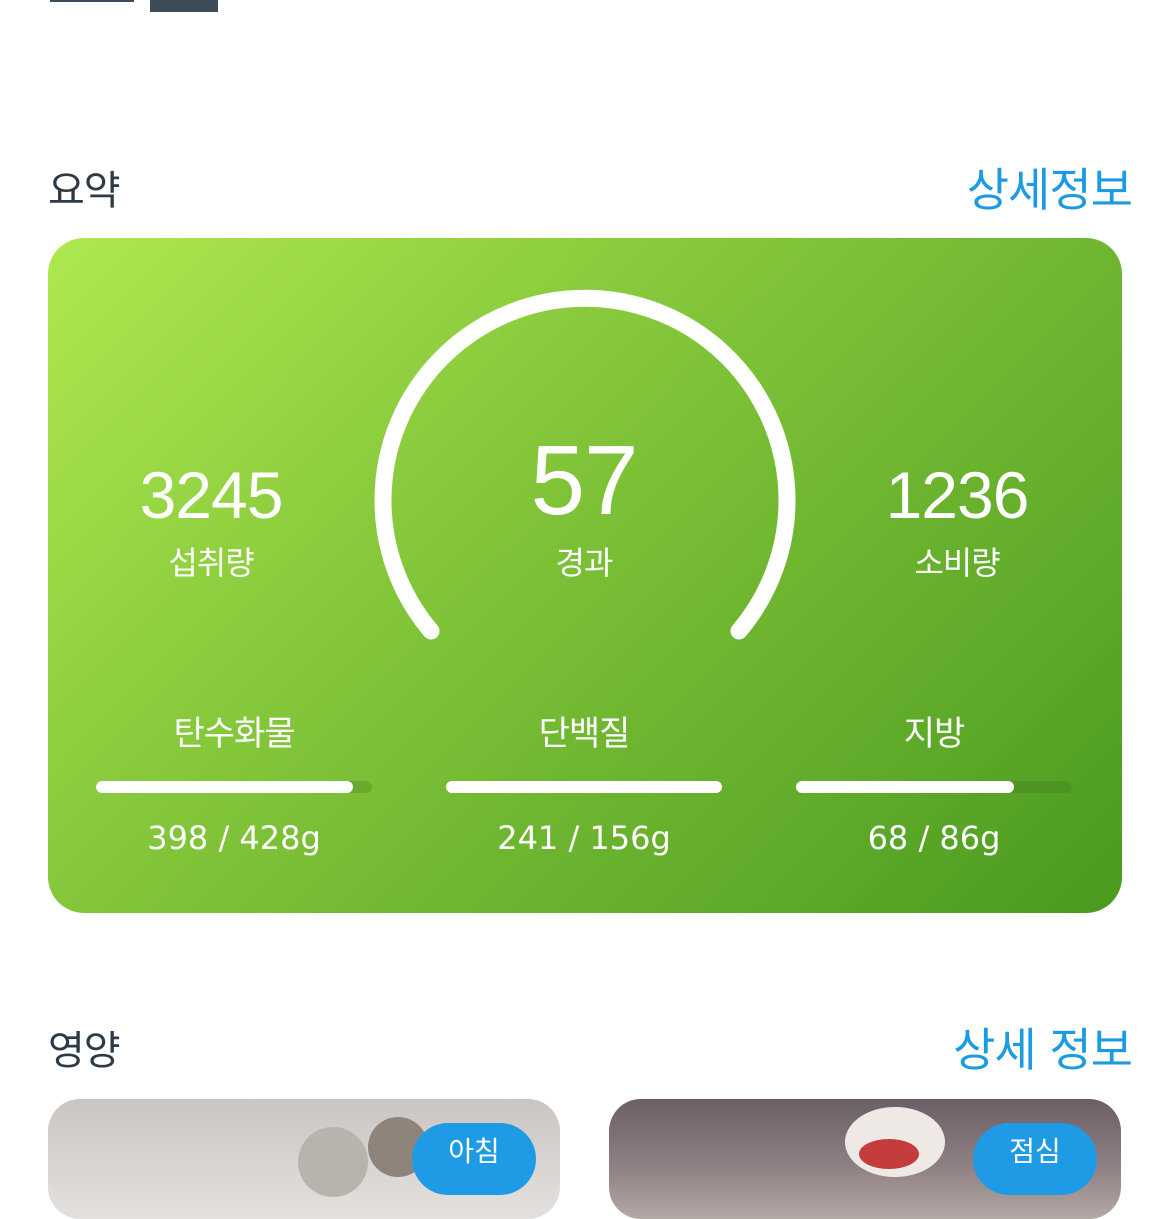  What do you see at coordinates (234, 734) in the screenshot?
I see `macro-carbs-label: 탄수화물` at bounding box center [234, 734].